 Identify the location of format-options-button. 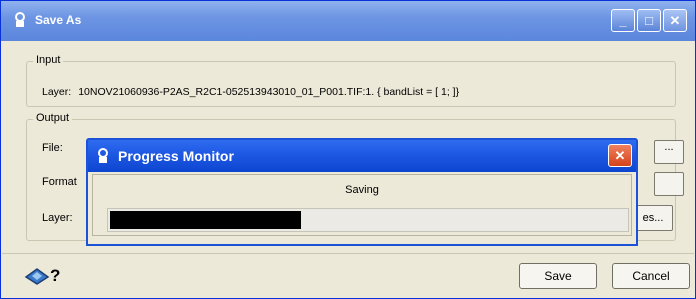
(669, 184).